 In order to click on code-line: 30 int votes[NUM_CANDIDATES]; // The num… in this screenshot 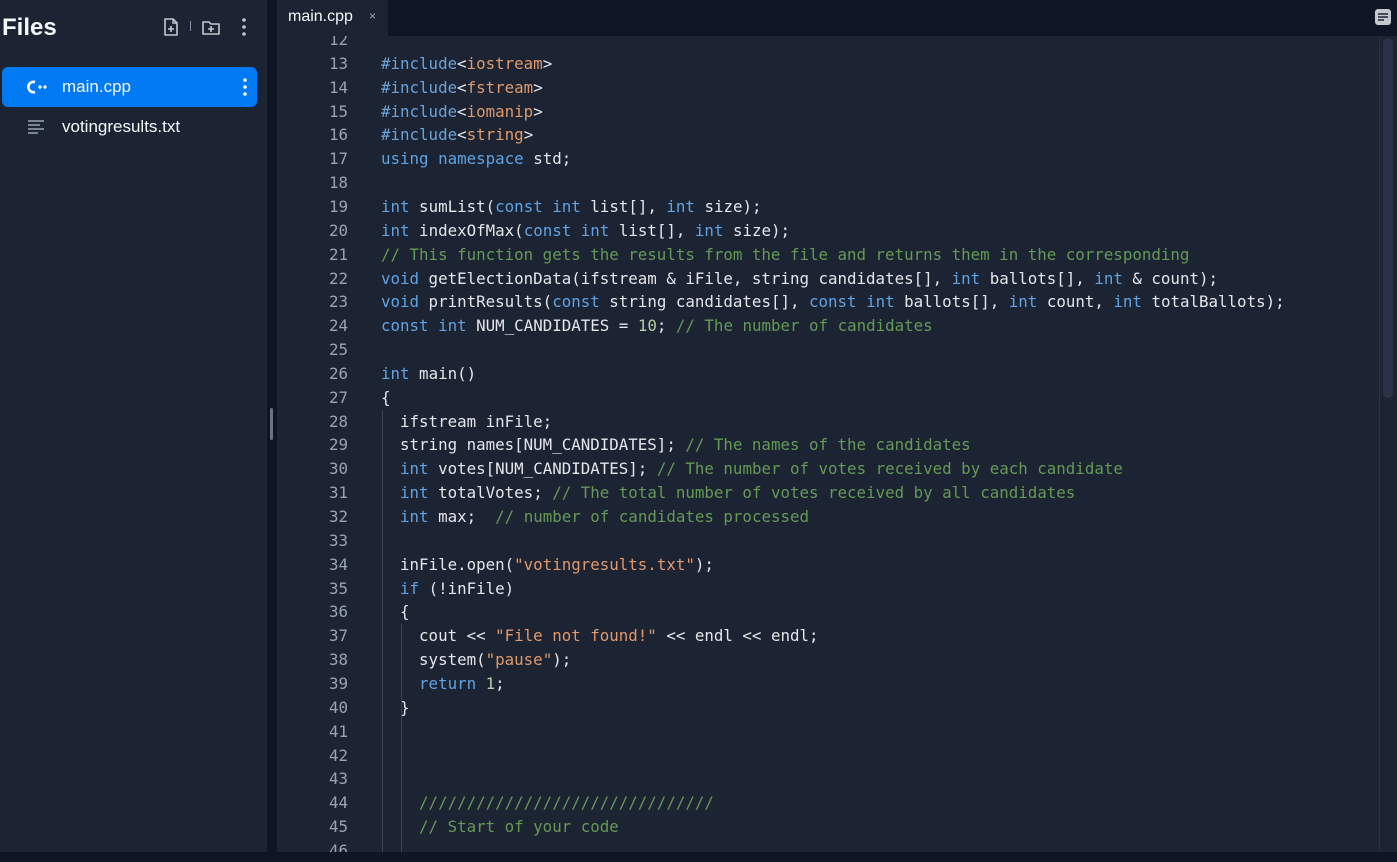, I will do `click(828, 469)`.